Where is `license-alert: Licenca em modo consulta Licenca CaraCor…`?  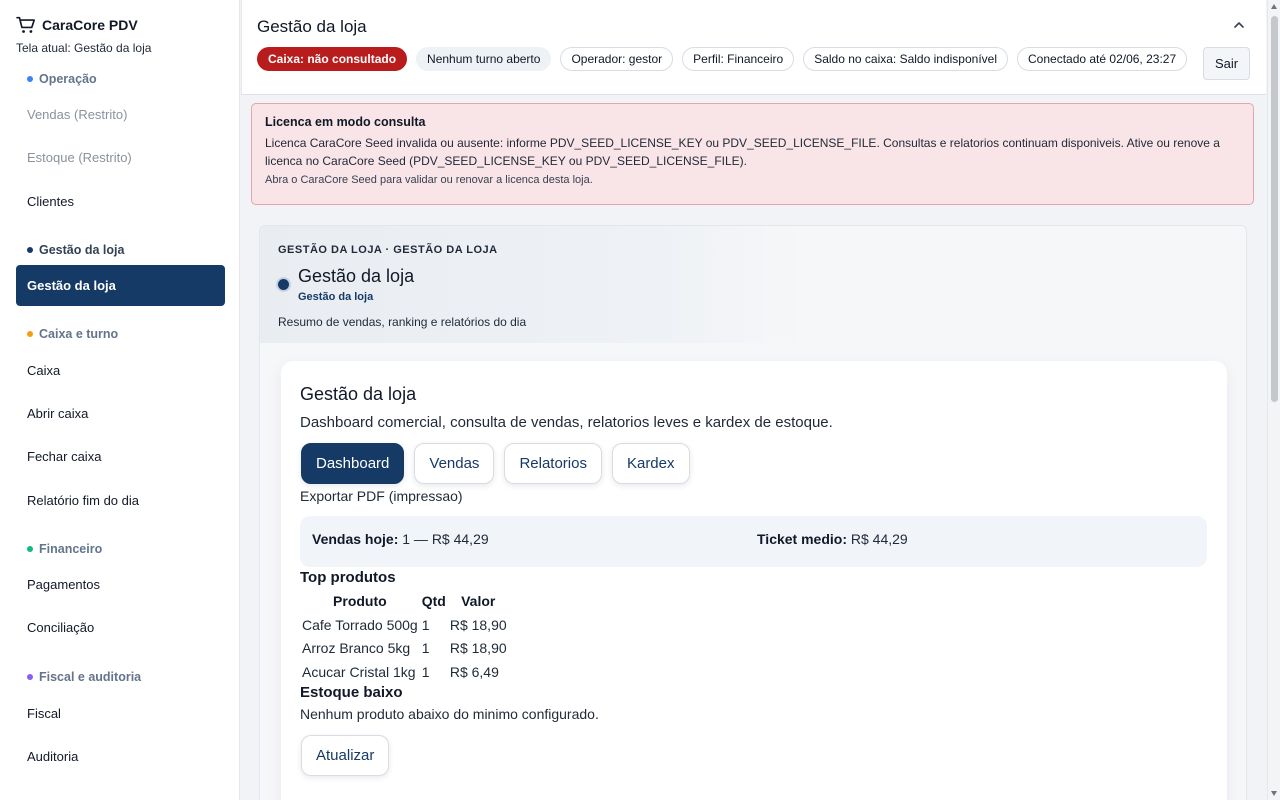 license-alert: Licenca em modo consulta Licenca CaraCor… is located at coordinates (752, 154).